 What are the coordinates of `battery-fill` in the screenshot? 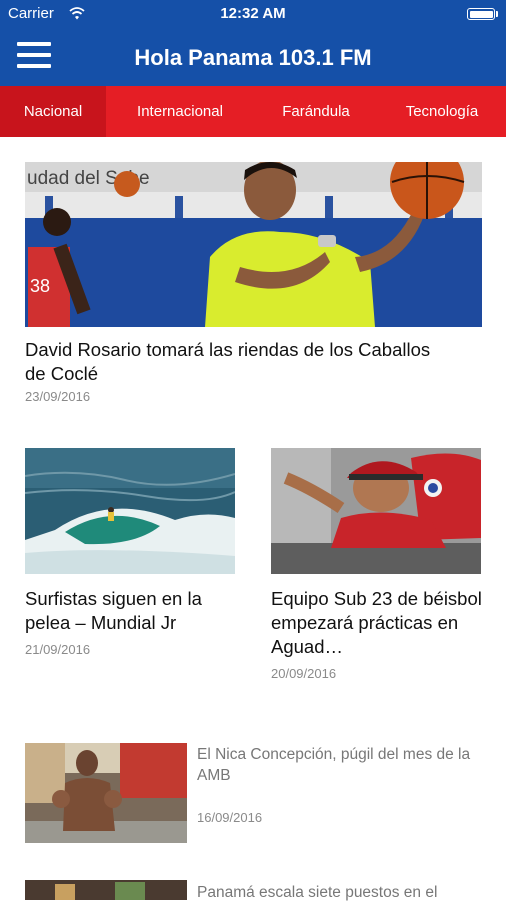 It's located at (481, 14).